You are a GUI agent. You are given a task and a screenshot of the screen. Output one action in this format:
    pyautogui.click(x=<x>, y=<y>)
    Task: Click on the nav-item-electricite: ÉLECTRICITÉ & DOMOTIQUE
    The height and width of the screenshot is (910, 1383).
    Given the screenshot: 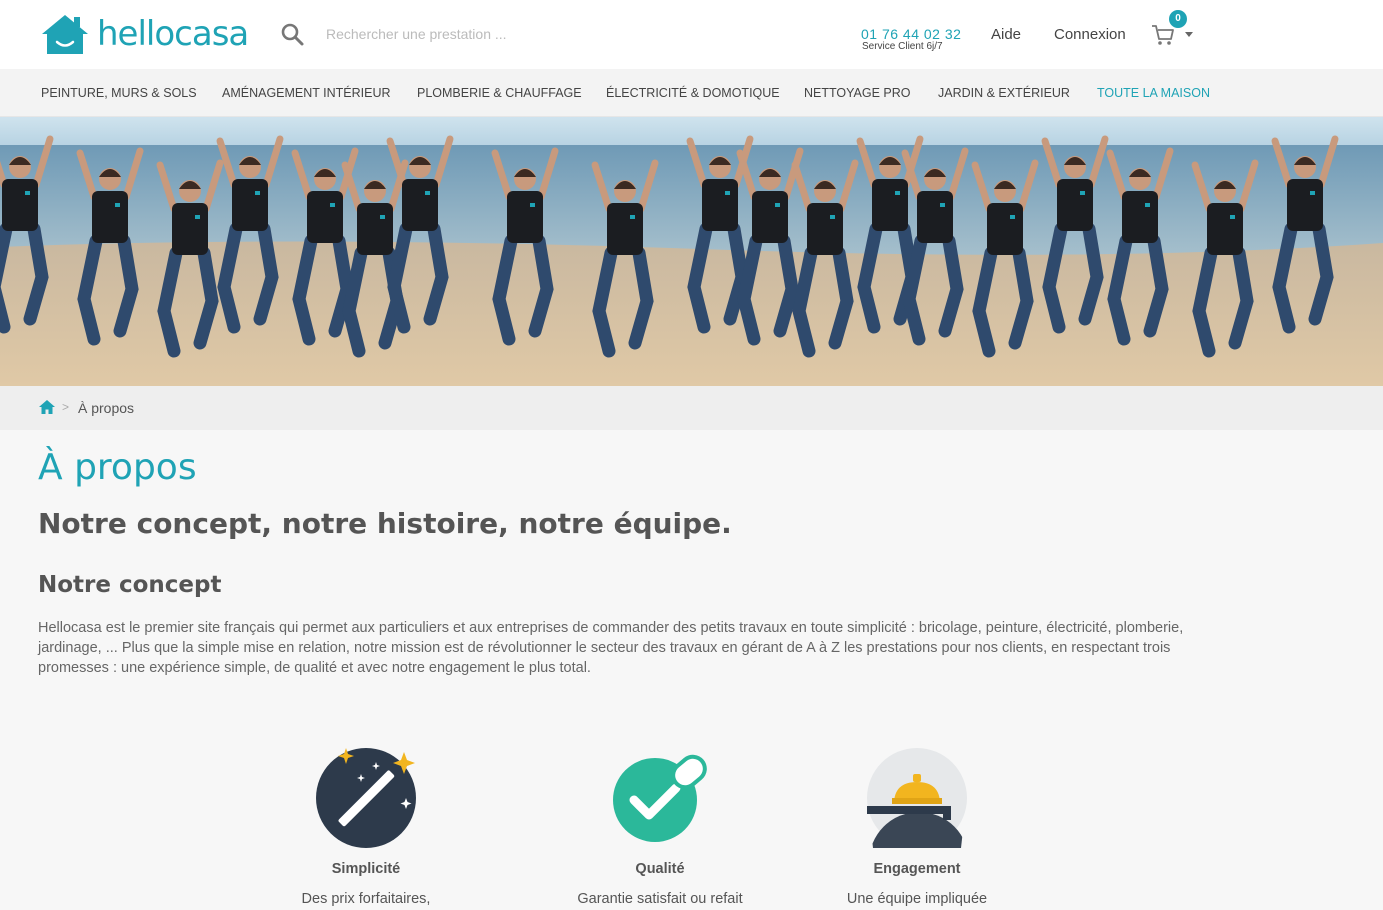 What is the action you would take?
    pyautogui.click(x=693, y=93)
    